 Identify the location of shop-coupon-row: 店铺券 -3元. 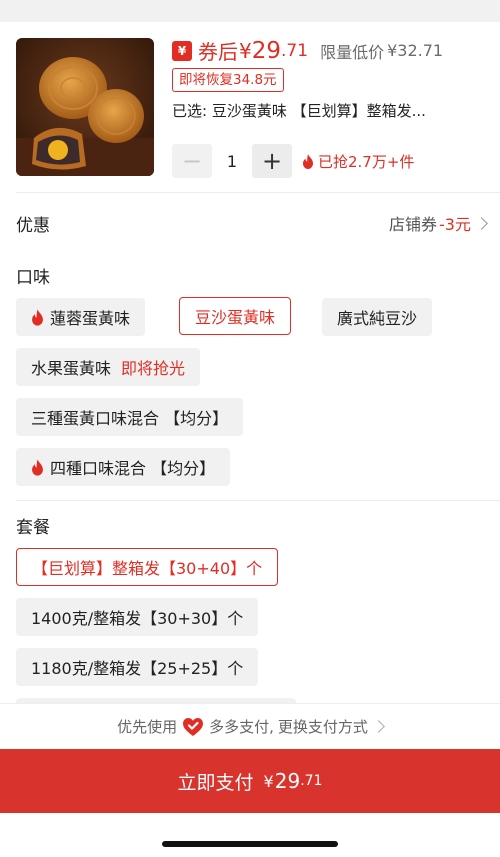
(438, 223).